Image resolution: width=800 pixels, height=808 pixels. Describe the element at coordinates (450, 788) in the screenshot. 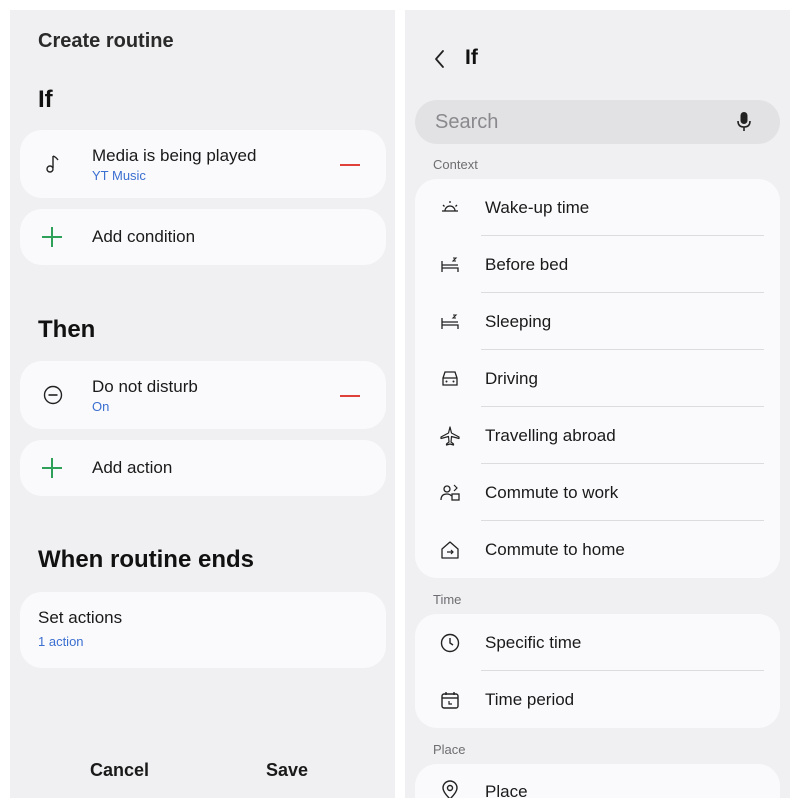

I see `location-pin-icon` at that location.